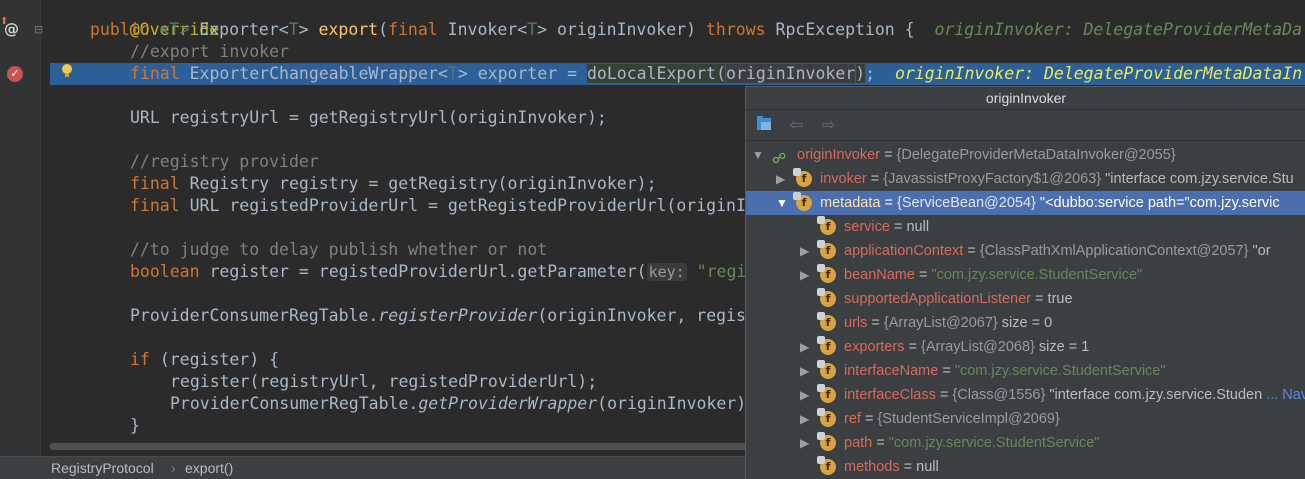 The height and width of the screenshot is (479, 1305). I want to click on horizontal-scrollbar, so click(400, 446).